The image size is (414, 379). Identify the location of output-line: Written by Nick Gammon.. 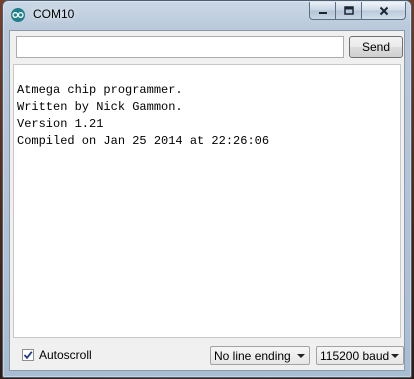
(100, 107).